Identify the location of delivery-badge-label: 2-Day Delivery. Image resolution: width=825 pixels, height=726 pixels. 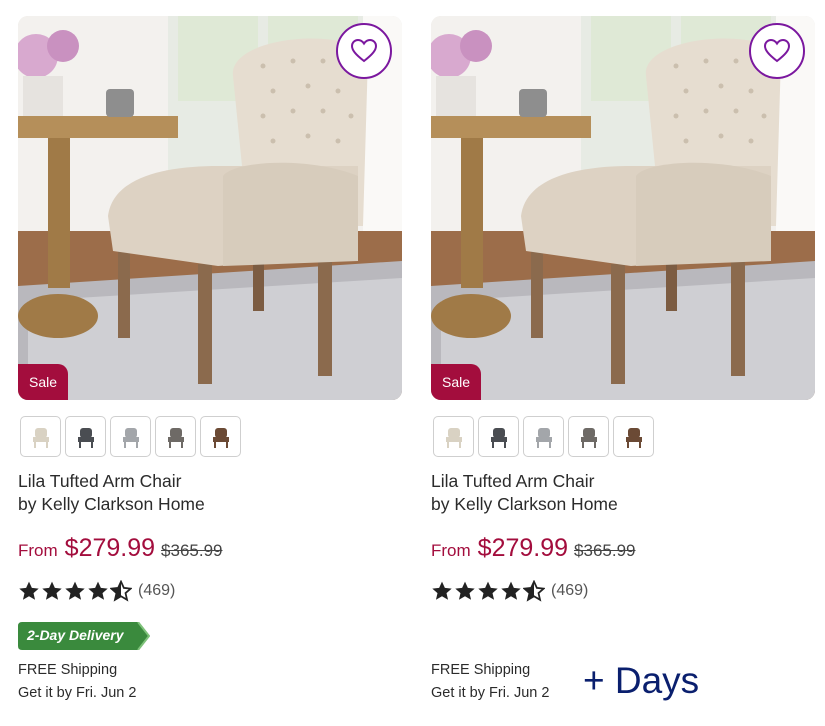
(75, 635).